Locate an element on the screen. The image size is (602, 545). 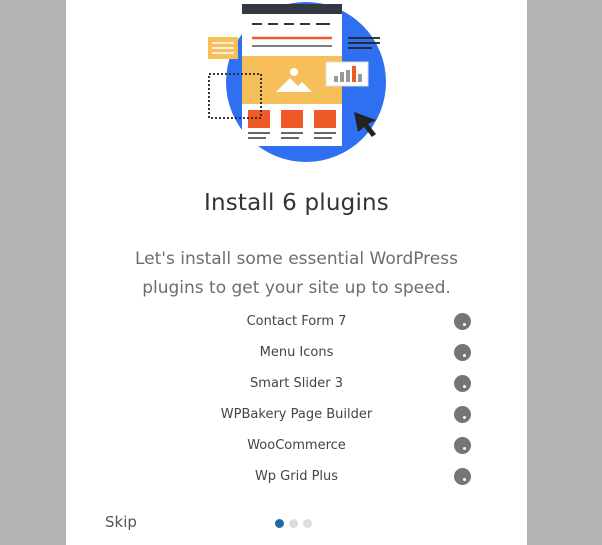
plugin-item-smart-slider-3: Smart Slider 3 is located at coordinates (296, 386).